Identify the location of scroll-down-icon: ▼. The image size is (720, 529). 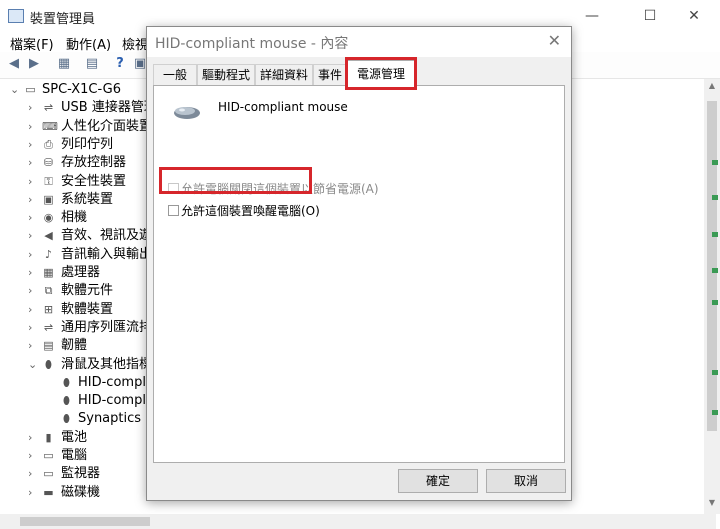
(712, 505).